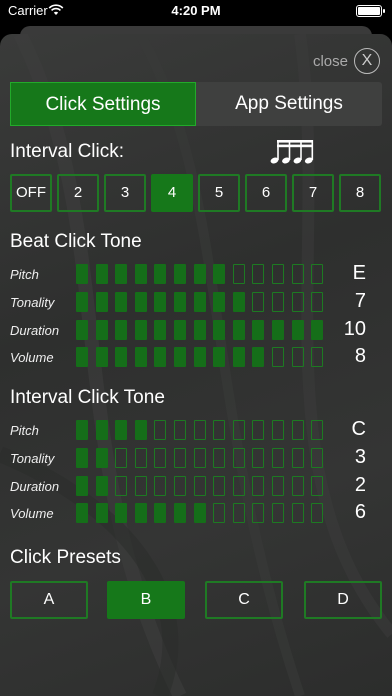 The width and height of the screenshot is (392, 696). I want to click on interval-pitch-slider, so click(202, 430).